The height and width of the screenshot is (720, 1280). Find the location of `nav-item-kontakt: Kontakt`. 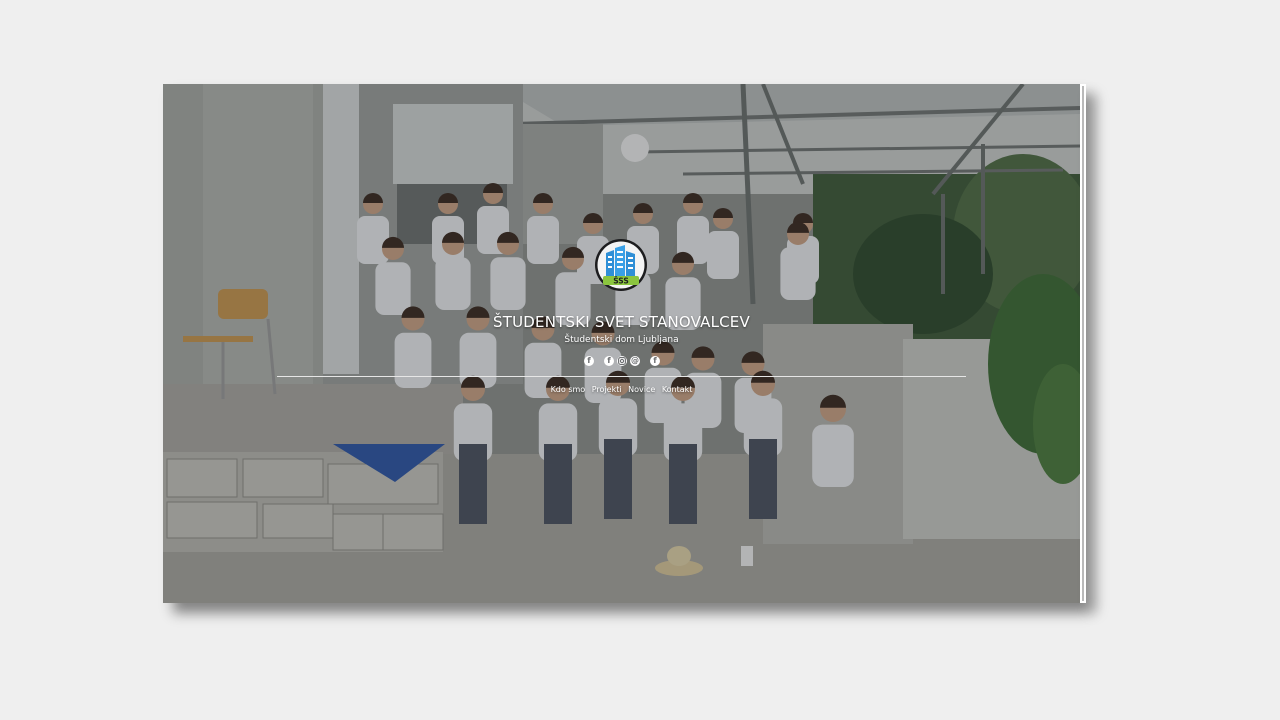

nav-item-kontakt: Kontakt is located at coordinates (677, 389).